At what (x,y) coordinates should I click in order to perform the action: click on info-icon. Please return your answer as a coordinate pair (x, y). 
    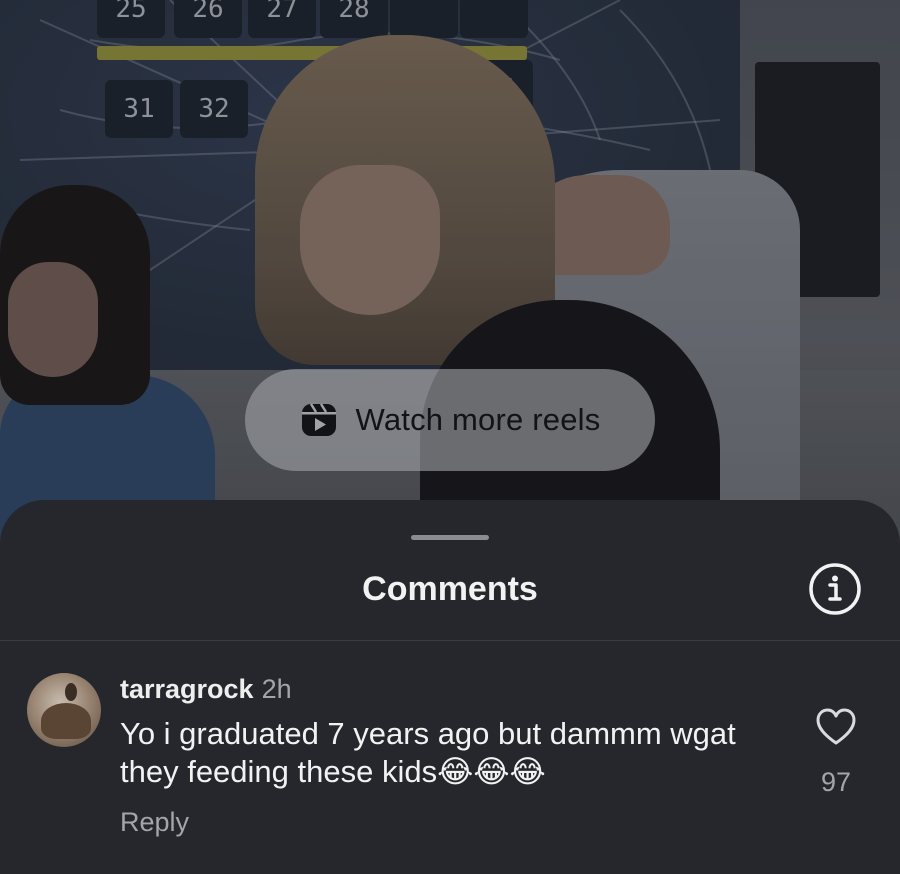
    Looking at the image, I should click on (835, 589).